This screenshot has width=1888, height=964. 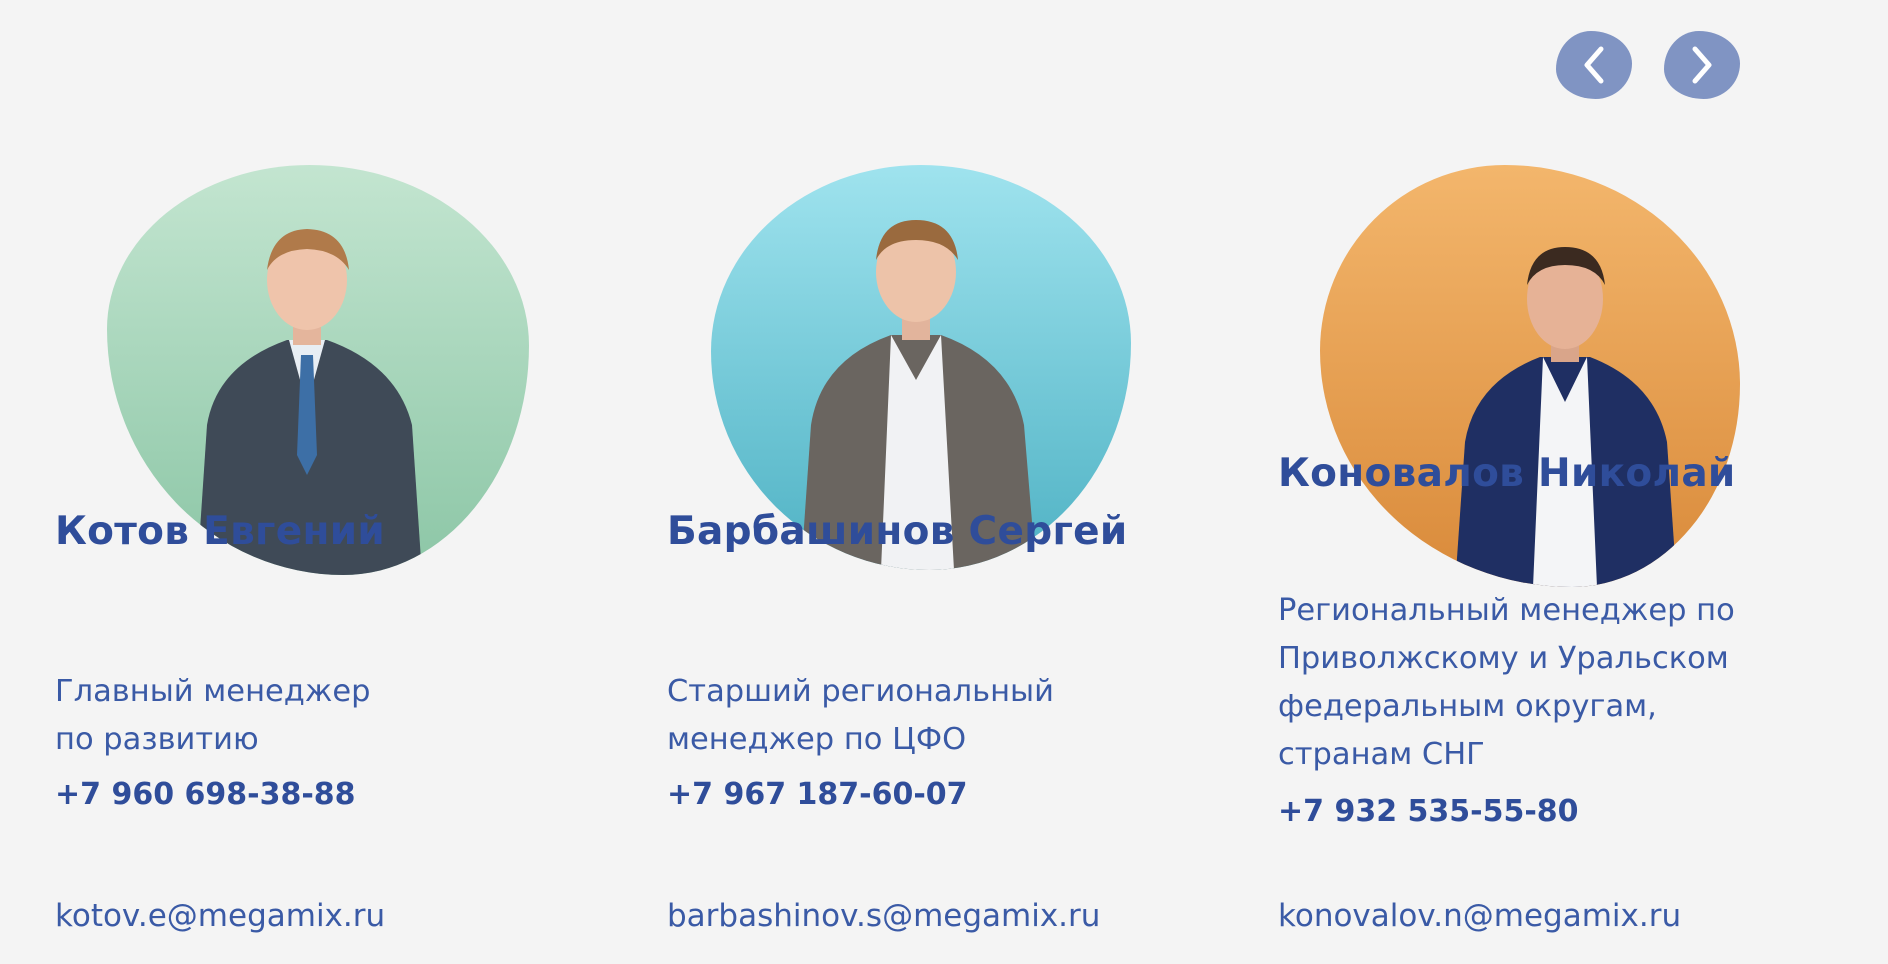 What do you see at coordinates (1506, 610) in the screenshot?
I see `contact-role: Региональный менеджер по` at bounding box center [1506, 610].